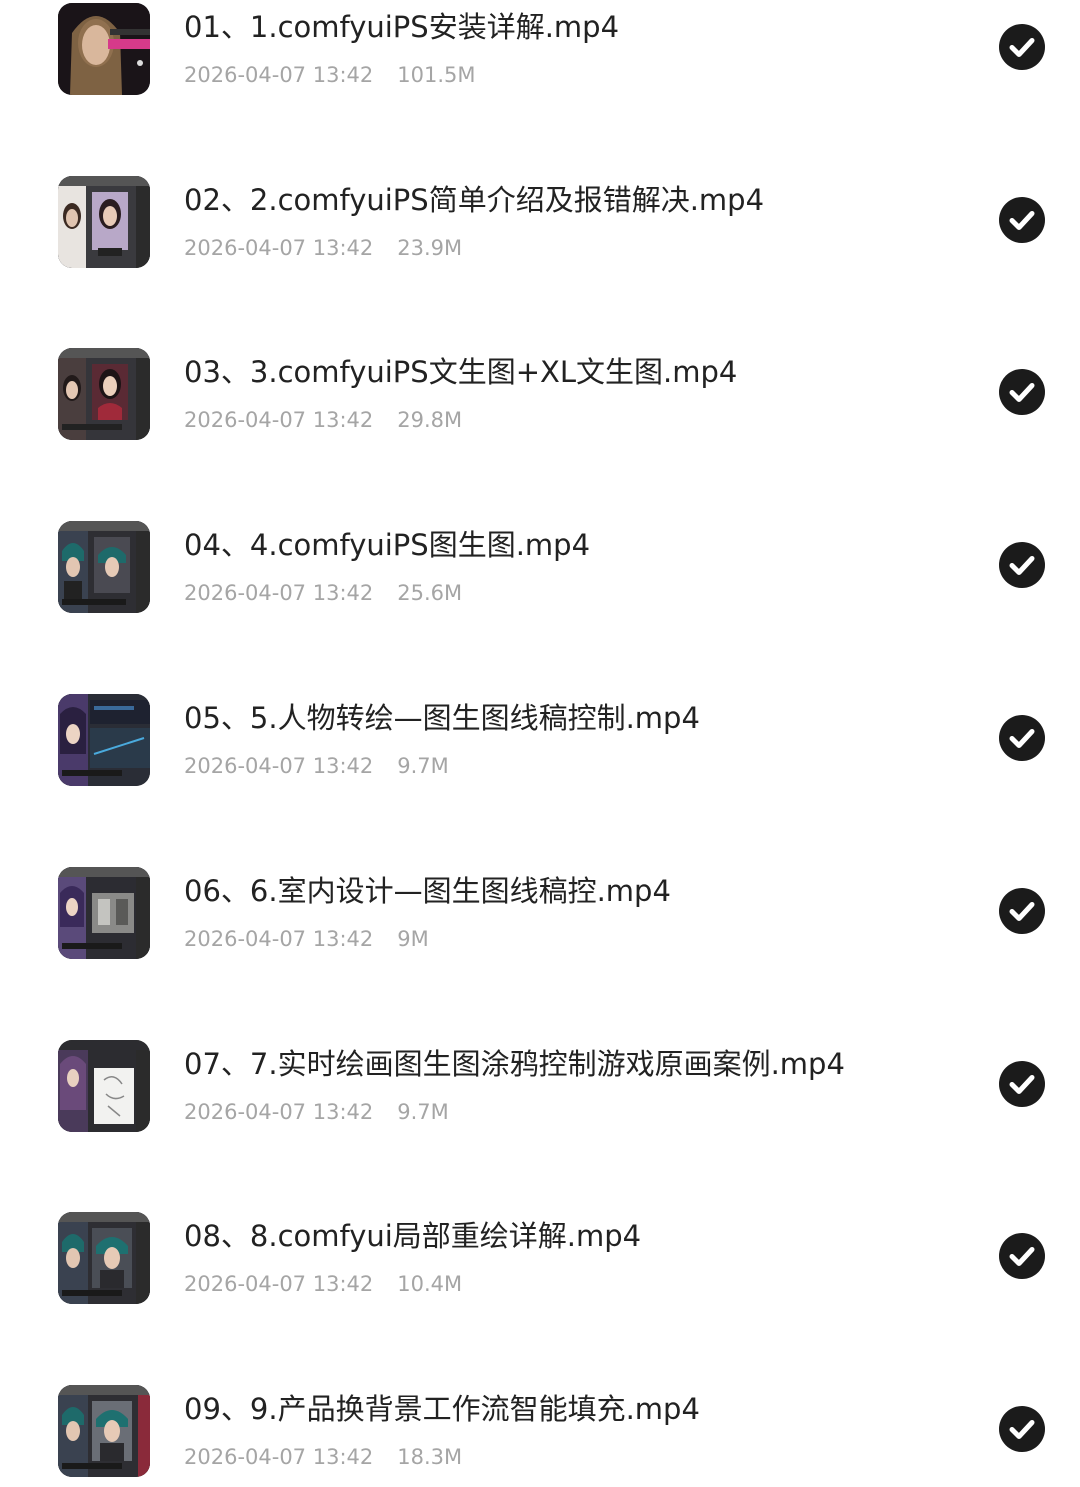  What do you see at coordinates (430, 1457) in the screenshot?
I see `file-size: 18.3M` at bounding box center [430, 1457].